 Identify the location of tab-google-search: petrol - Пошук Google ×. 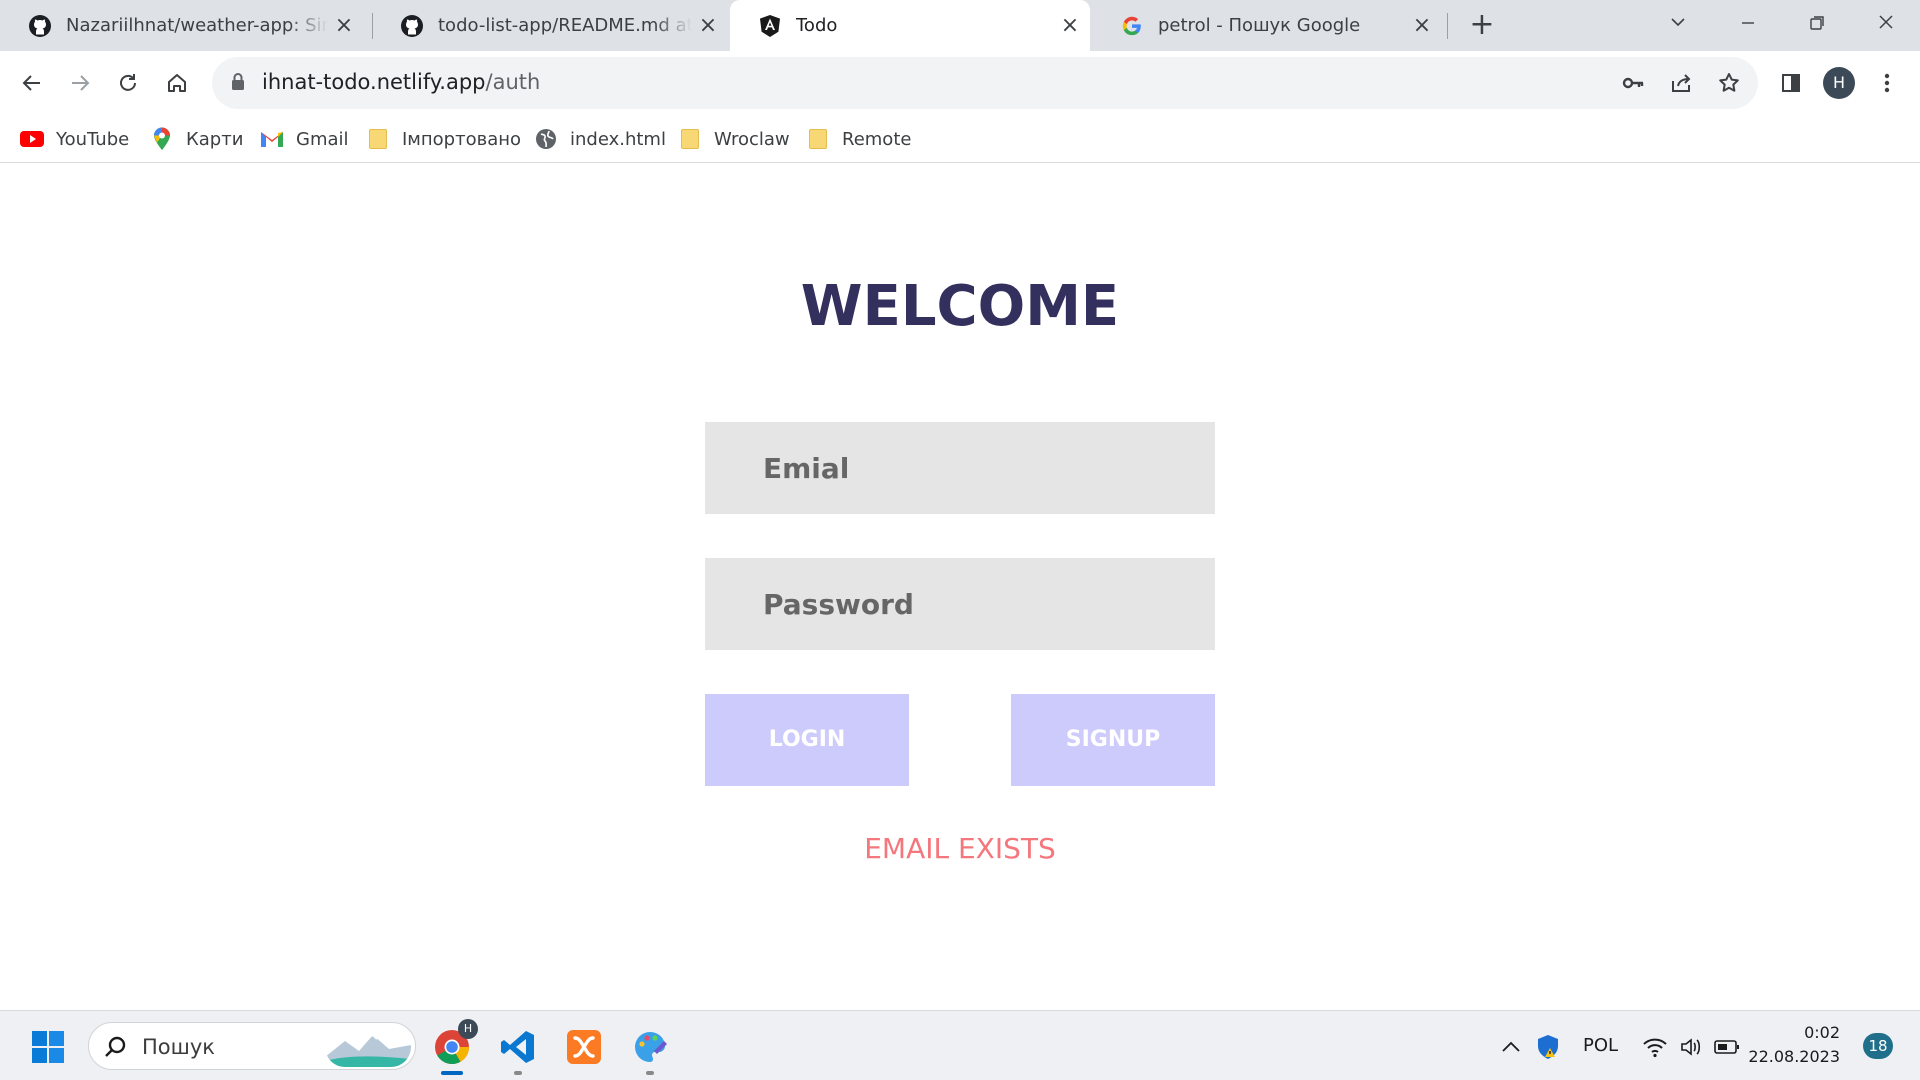
(1267, 25).